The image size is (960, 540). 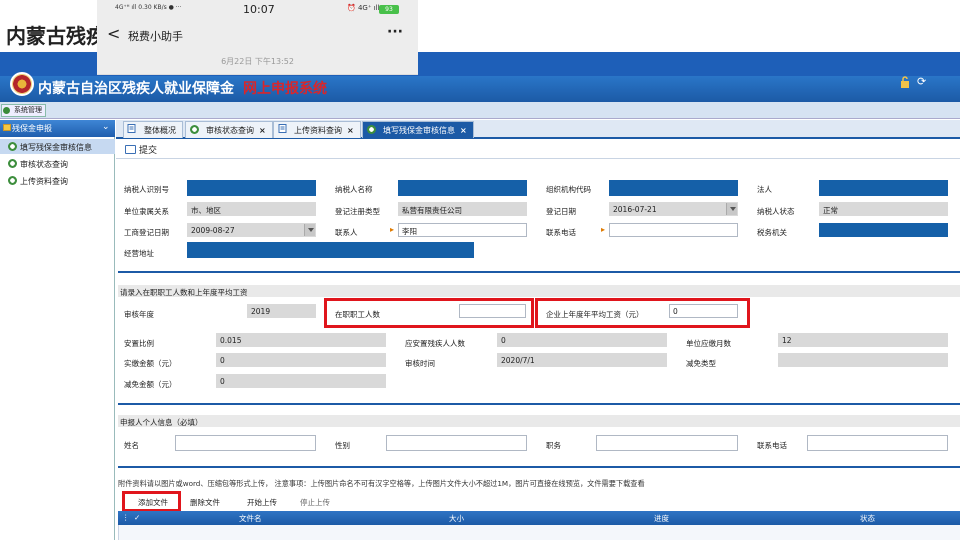 I want to click on sidebar-item-label: 审核状态查询, so click(x=44, y=164).